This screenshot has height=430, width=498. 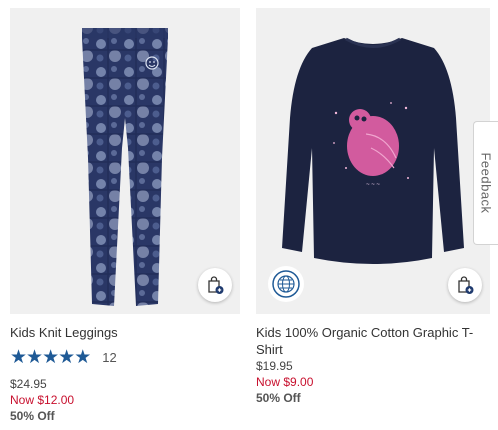 I want to click on sustainability-badge, so click(x=286, y=284).